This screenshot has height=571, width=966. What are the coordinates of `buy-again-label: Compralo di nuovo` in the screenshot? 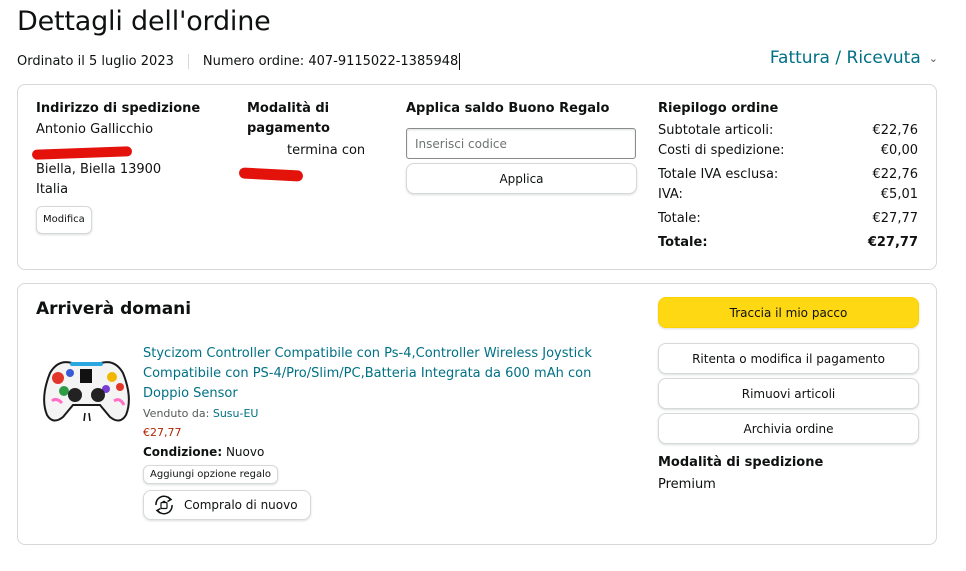 It's located at (241, 505).